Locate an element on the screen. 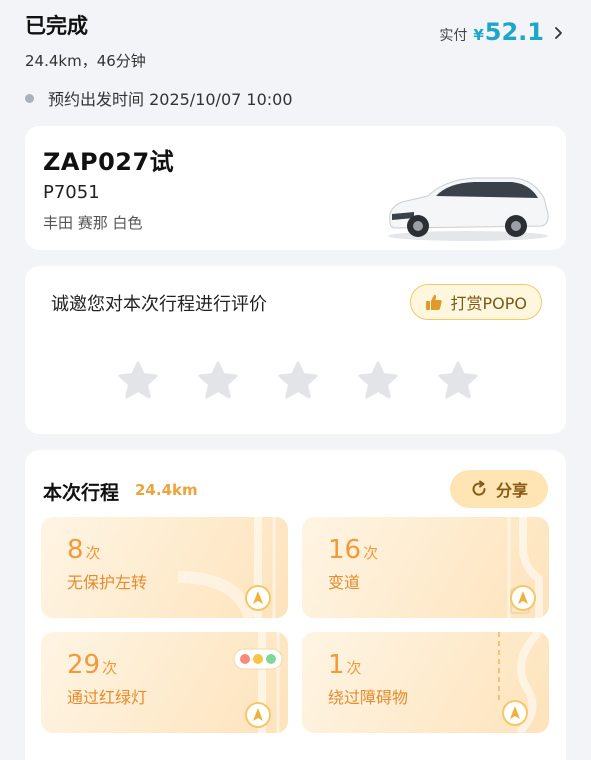 This screenshot has width=591, height=760. bullet-dot-icon is located at coordinates (29, 98).